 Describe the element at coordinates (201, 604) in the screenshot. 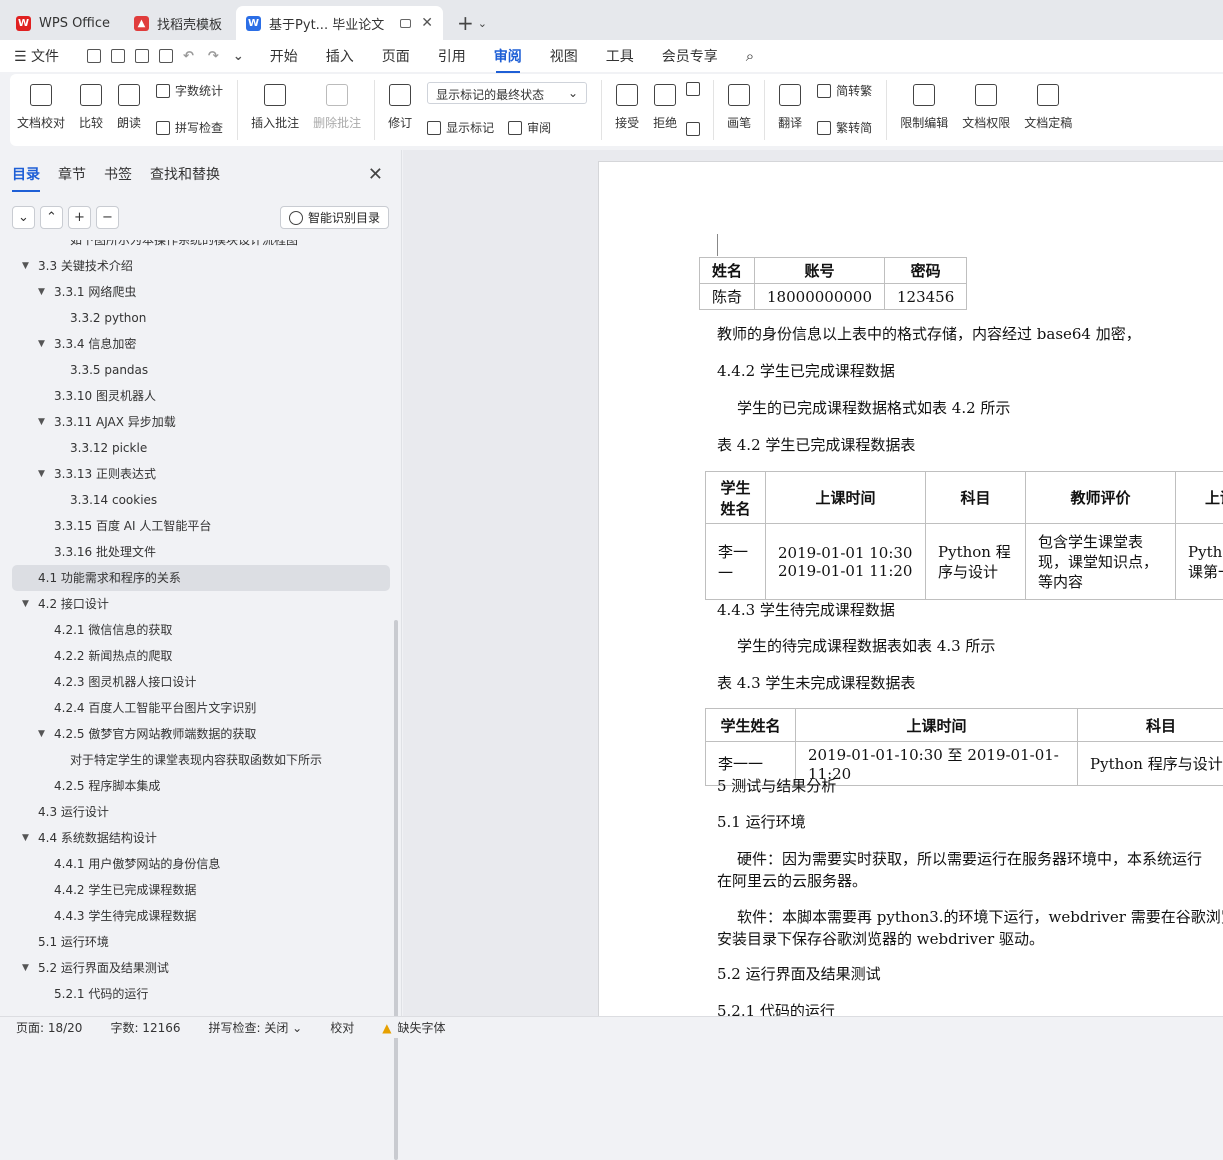

I see `toc-item: ▼4.2 接口设计` at that location.